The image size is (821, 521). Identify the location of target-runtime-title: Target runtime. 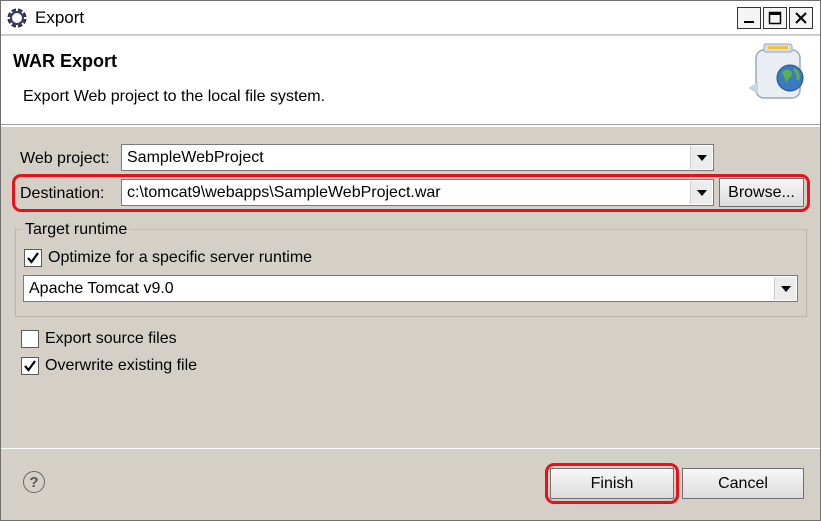
(76, 230).